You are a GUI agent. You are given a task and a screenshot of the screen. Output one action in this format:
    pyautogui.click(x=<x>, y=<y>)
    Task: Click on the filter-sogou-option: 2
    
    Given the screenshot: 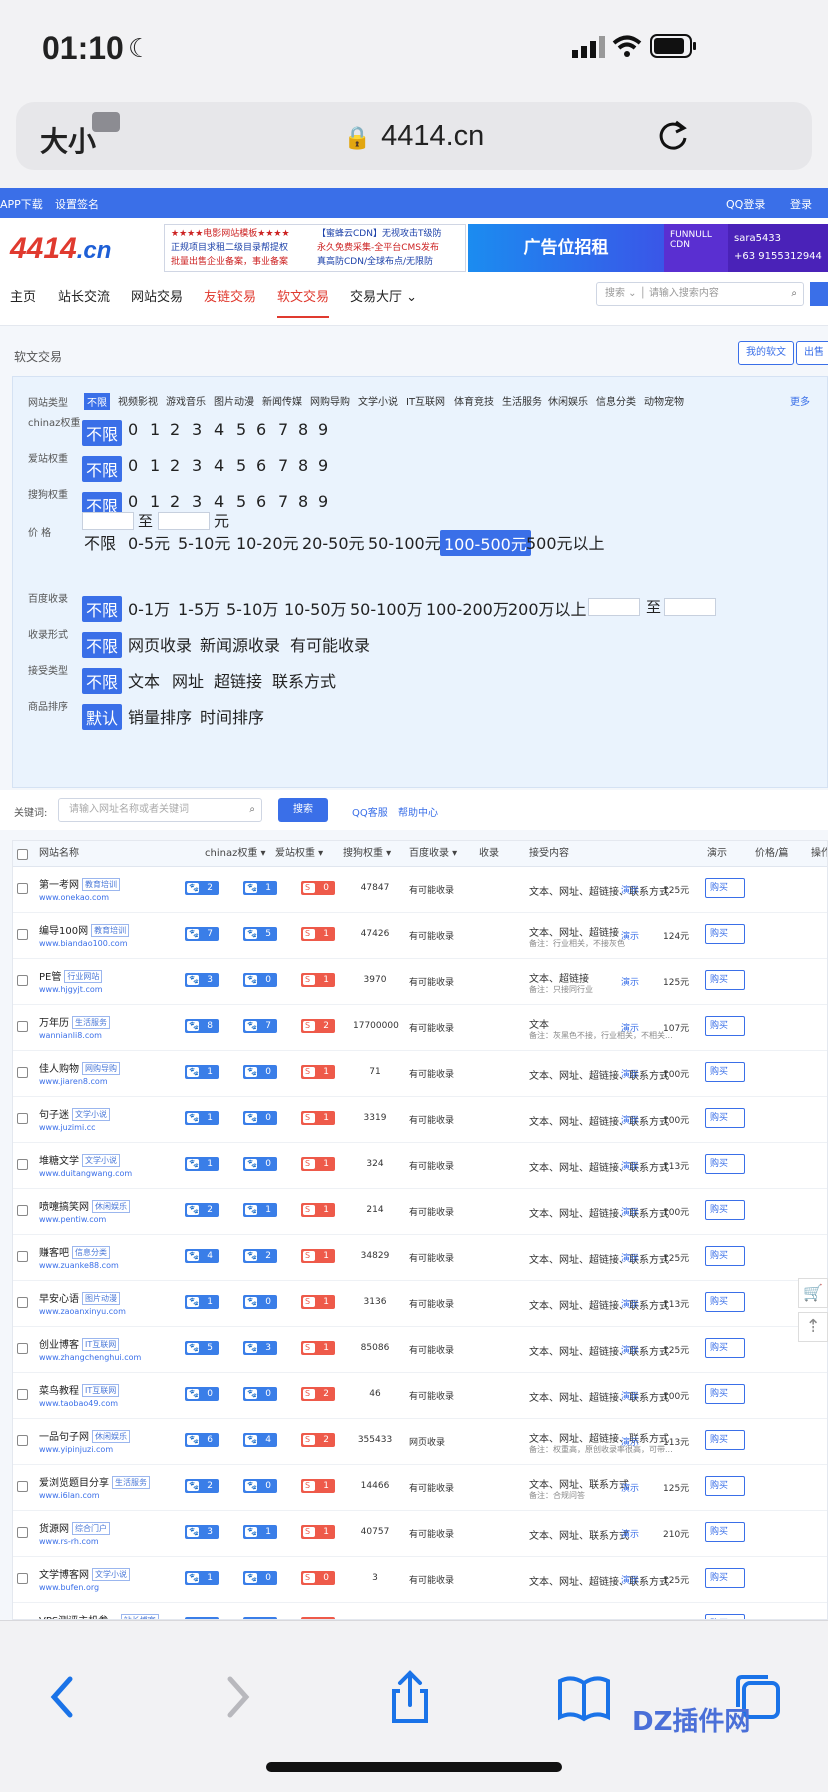 What is the action you would take?
    pyautogui.click(x=175, y=501)
    